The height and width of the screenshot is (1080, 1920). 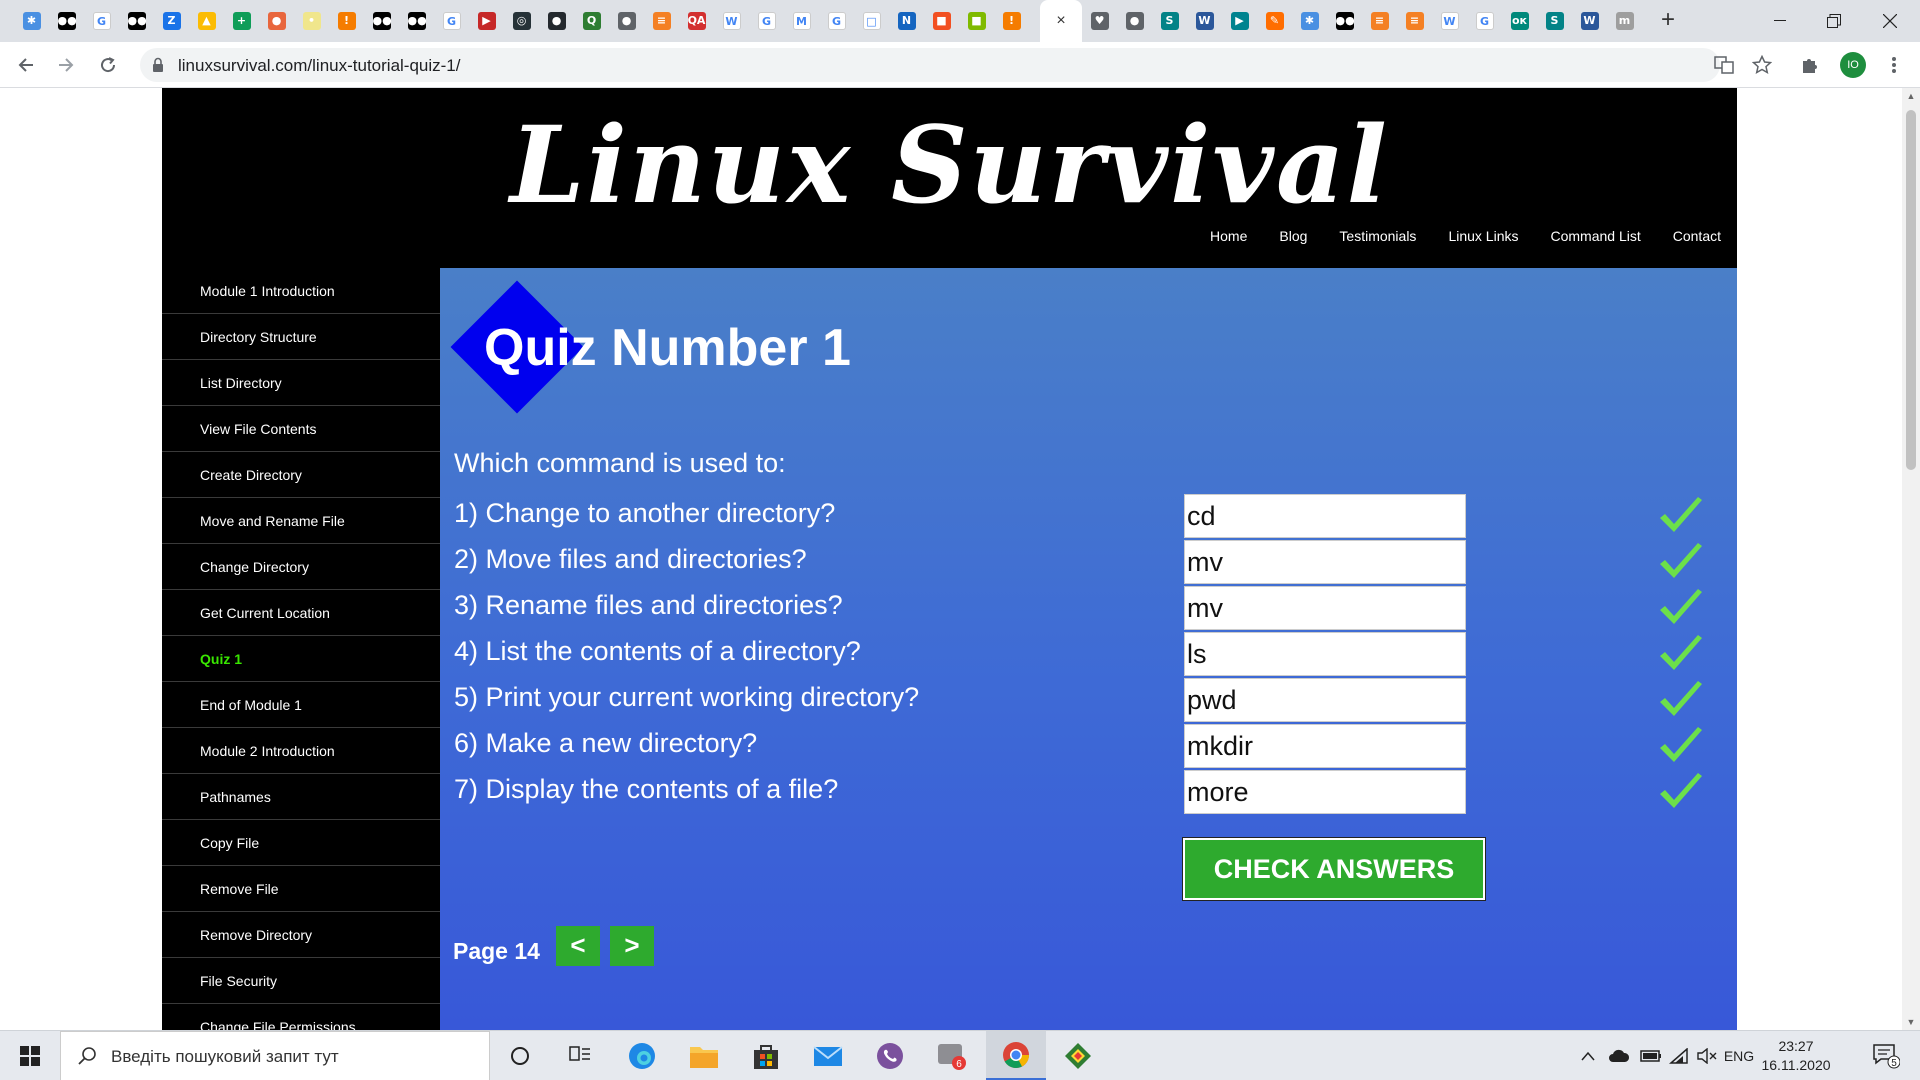 What do you see at coordinates (1834, 21) in the screenshot?
I see `restore-button` at bounding box center [1834, 21].